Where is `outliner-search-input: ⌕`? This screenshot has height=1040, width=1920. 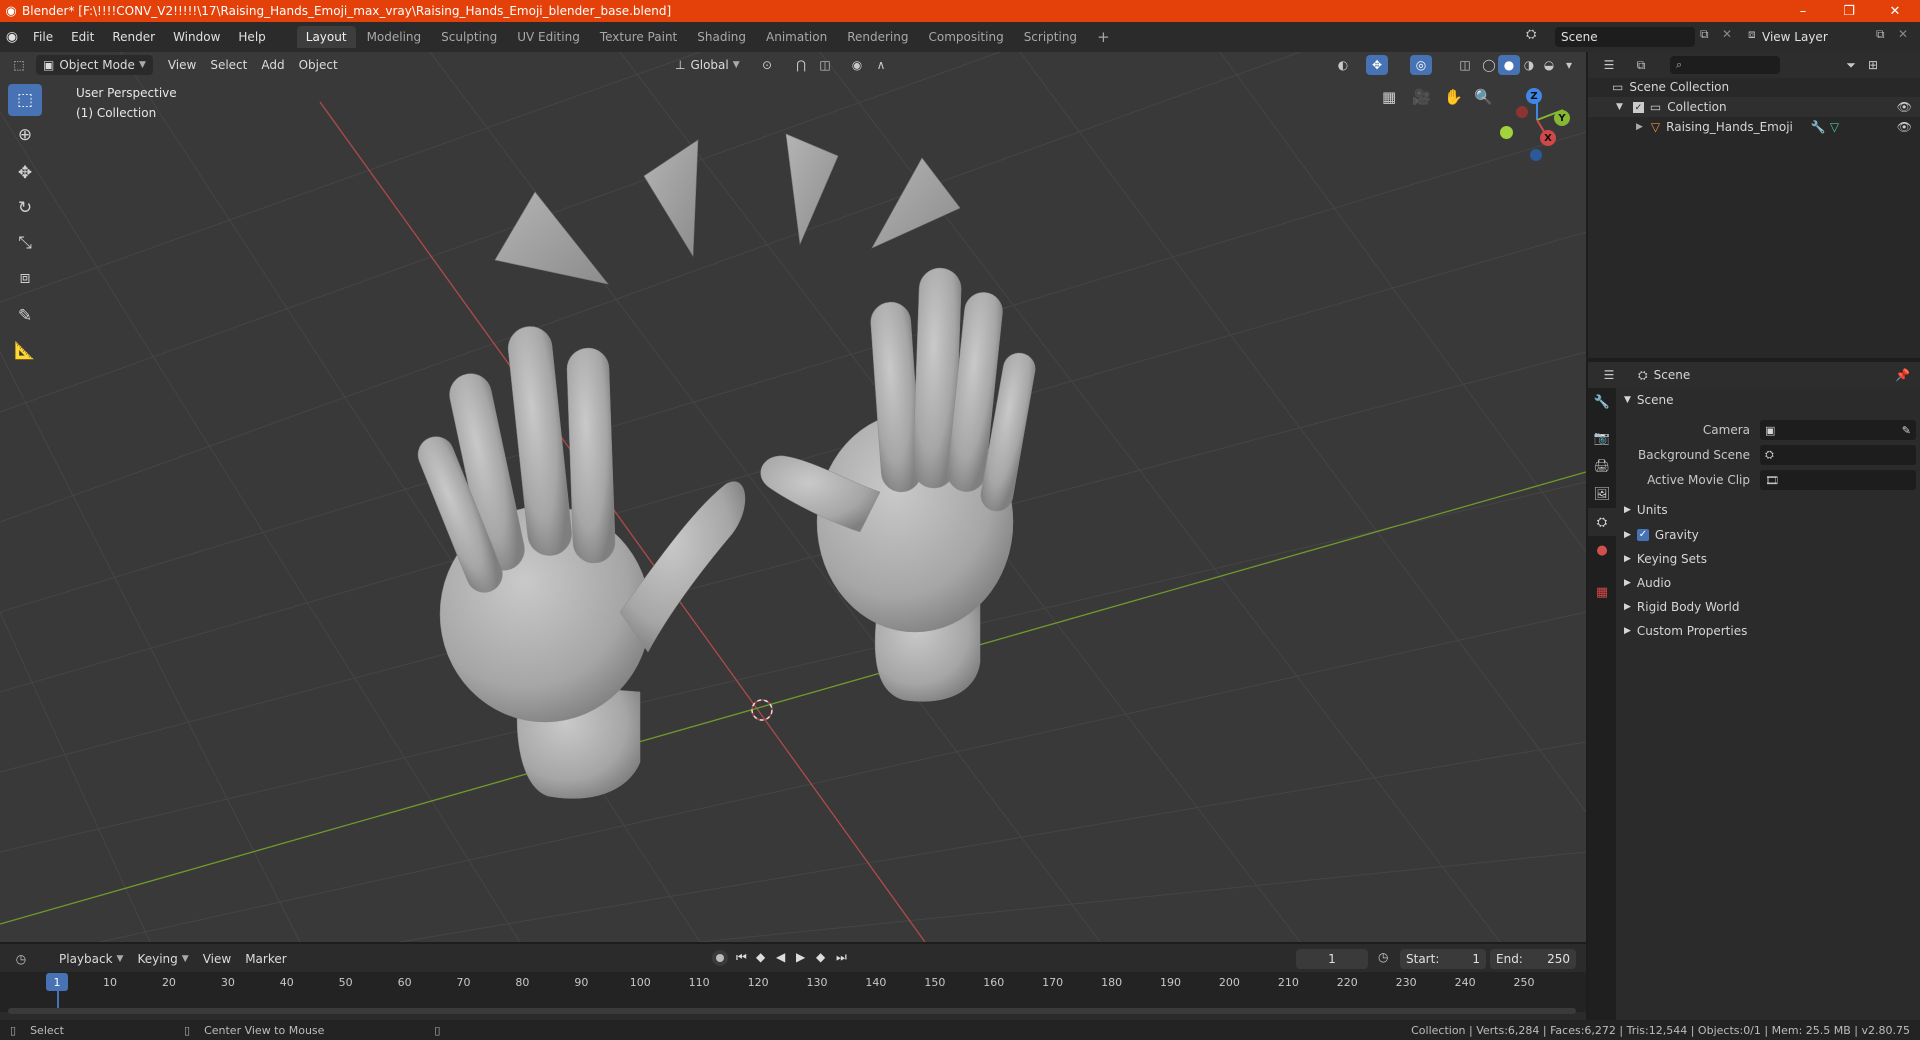
outliner-search-input: ⌕ is located at coordinates (1725, 65).